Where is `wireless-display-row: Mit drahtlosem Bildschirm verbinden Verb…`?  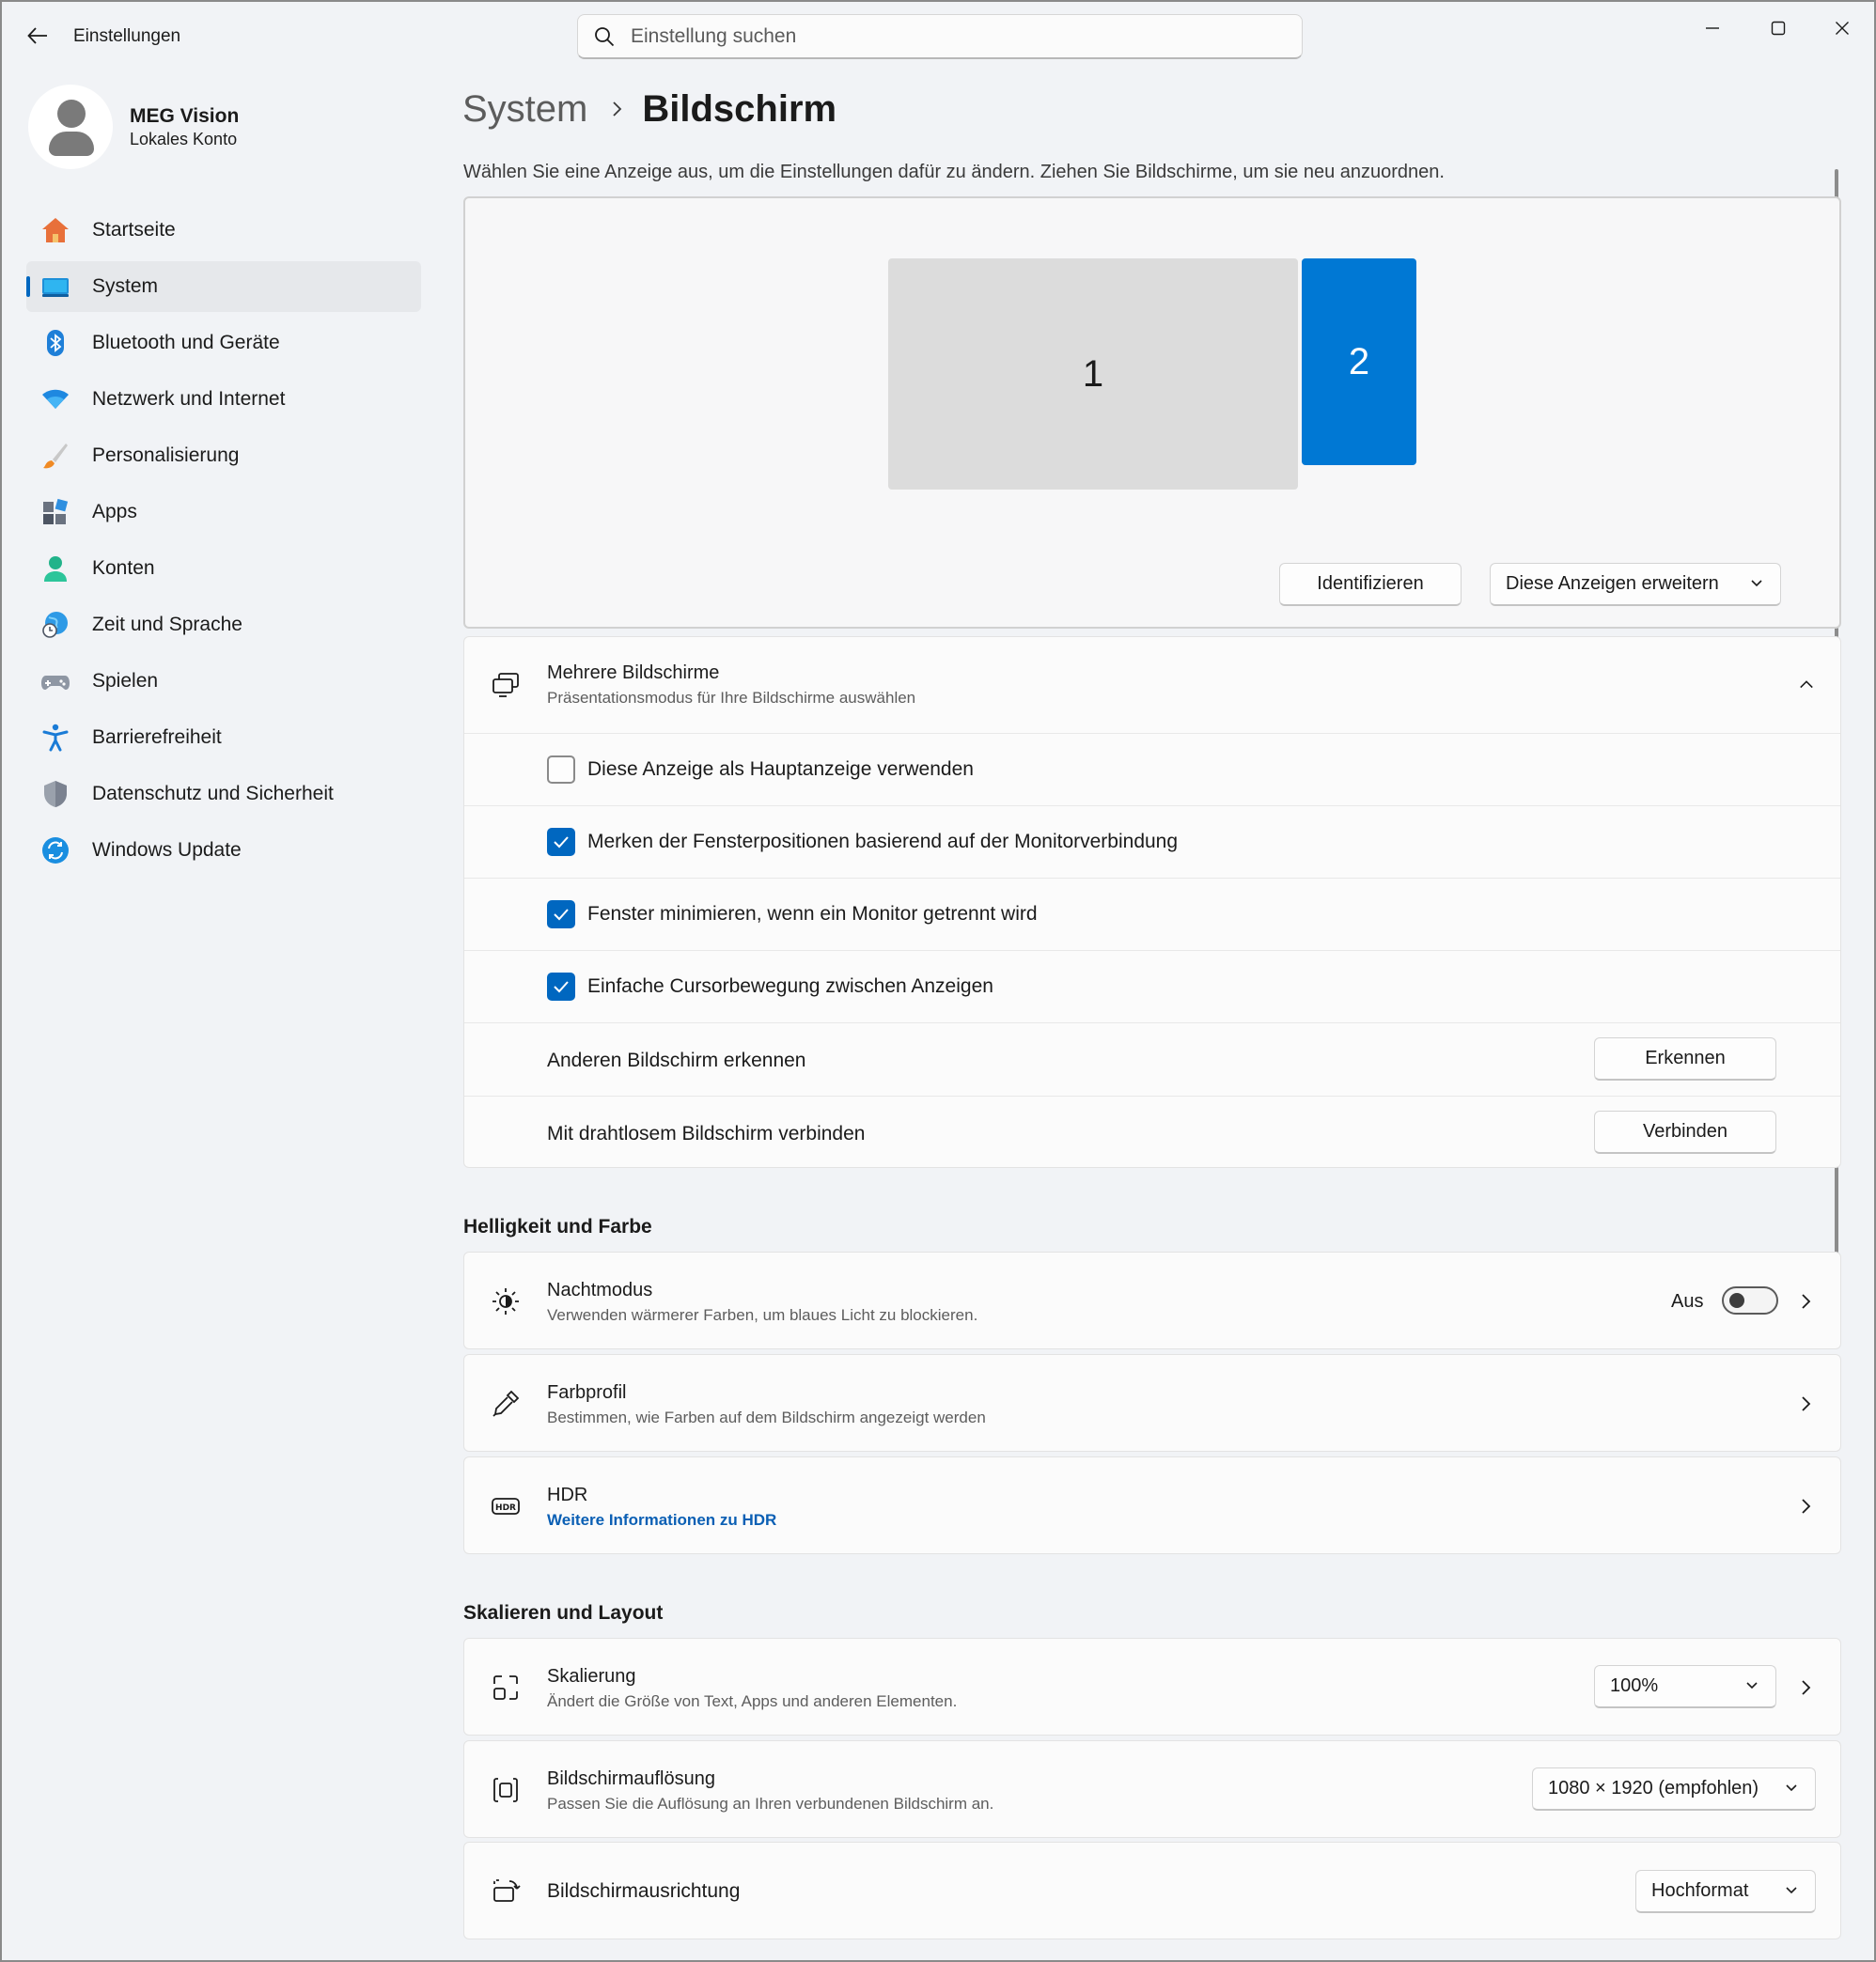 wireless-display-row: Mit drahtlosem Bildschirm verbinden Verb… is located at coordinates (1152, 1133).